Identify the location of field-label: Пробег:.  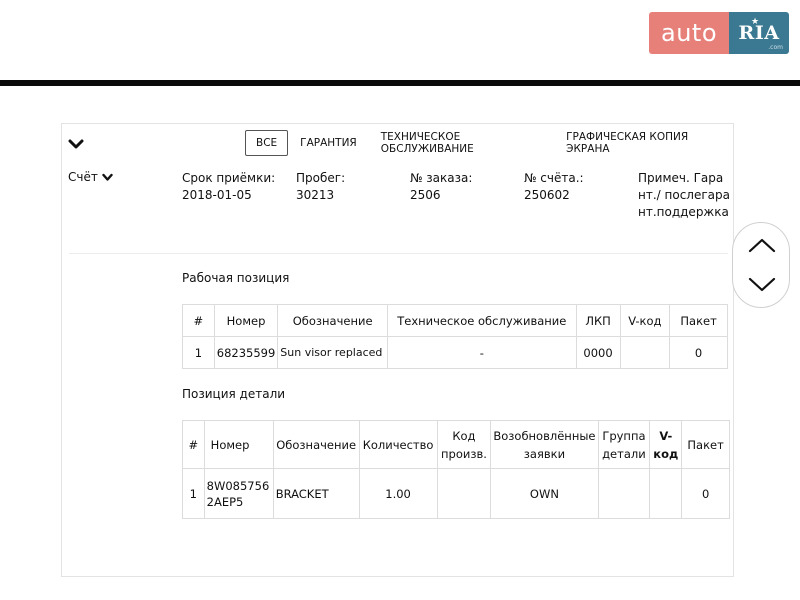
(321, 178).